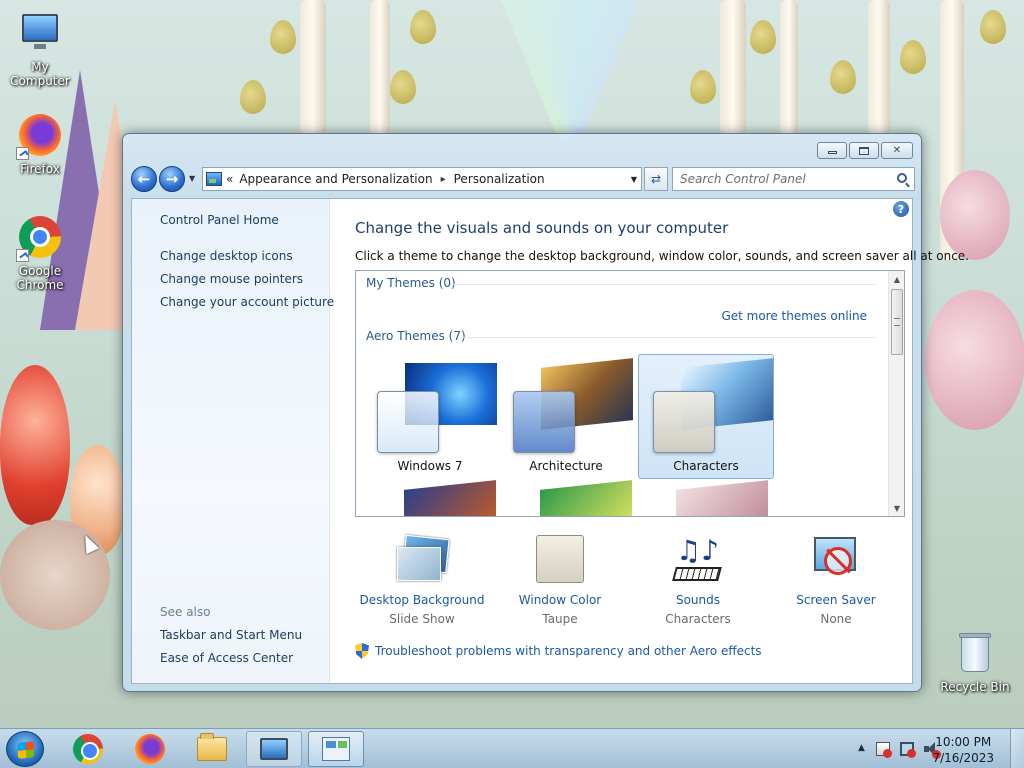 This screenshot has height=768, width=1024. I want to click on change-desktop-icons-link: Change desktop icons, so click(226, 256).